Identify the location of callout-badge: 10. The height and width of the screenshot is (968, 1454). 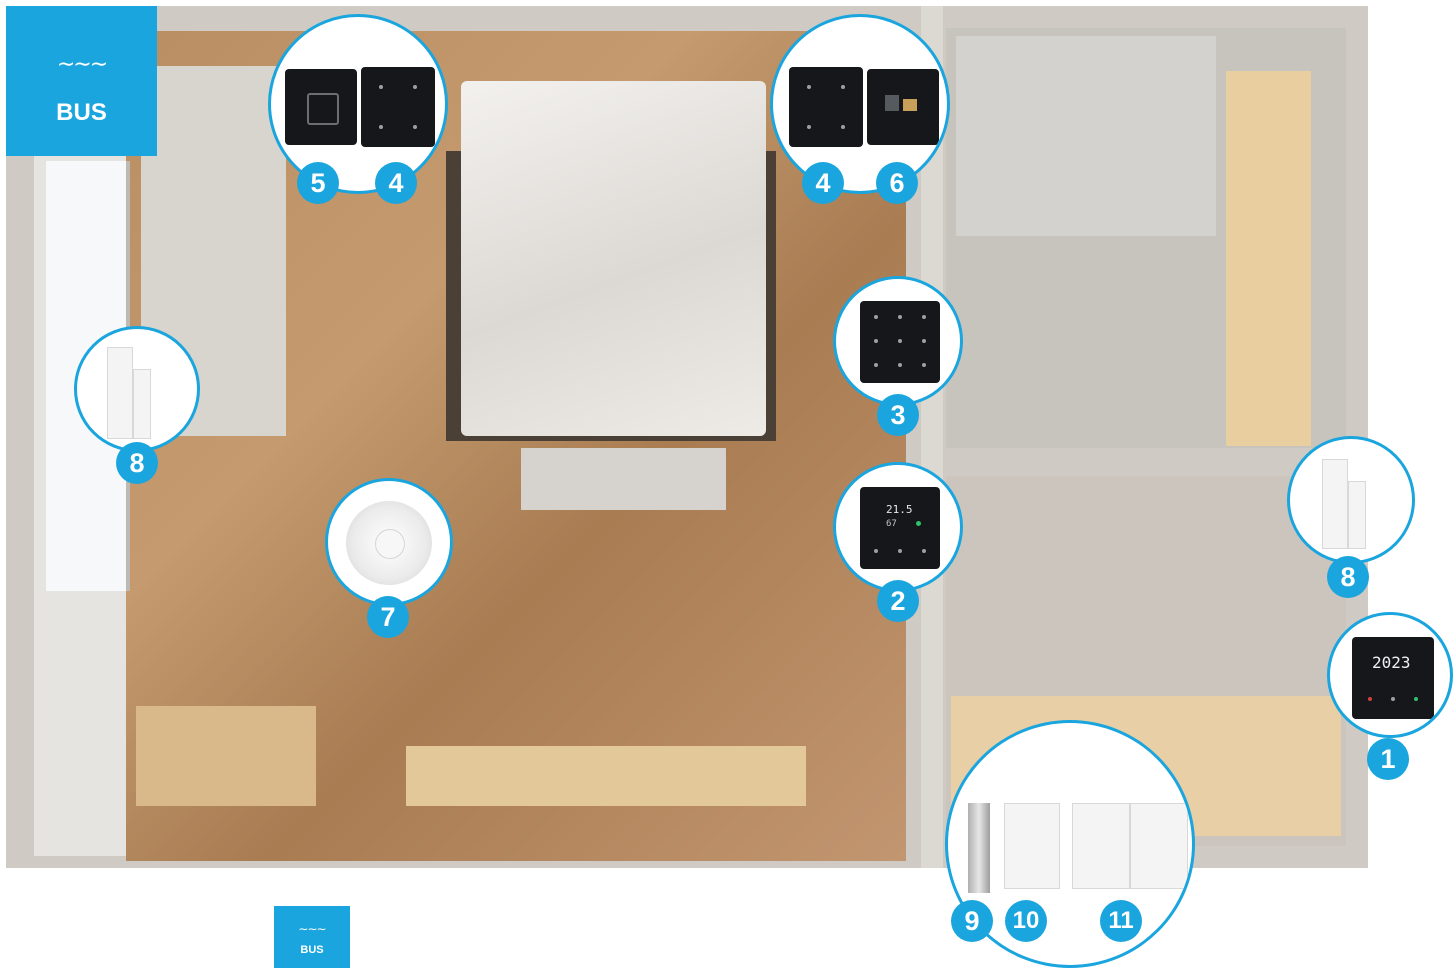
(1026, 921).